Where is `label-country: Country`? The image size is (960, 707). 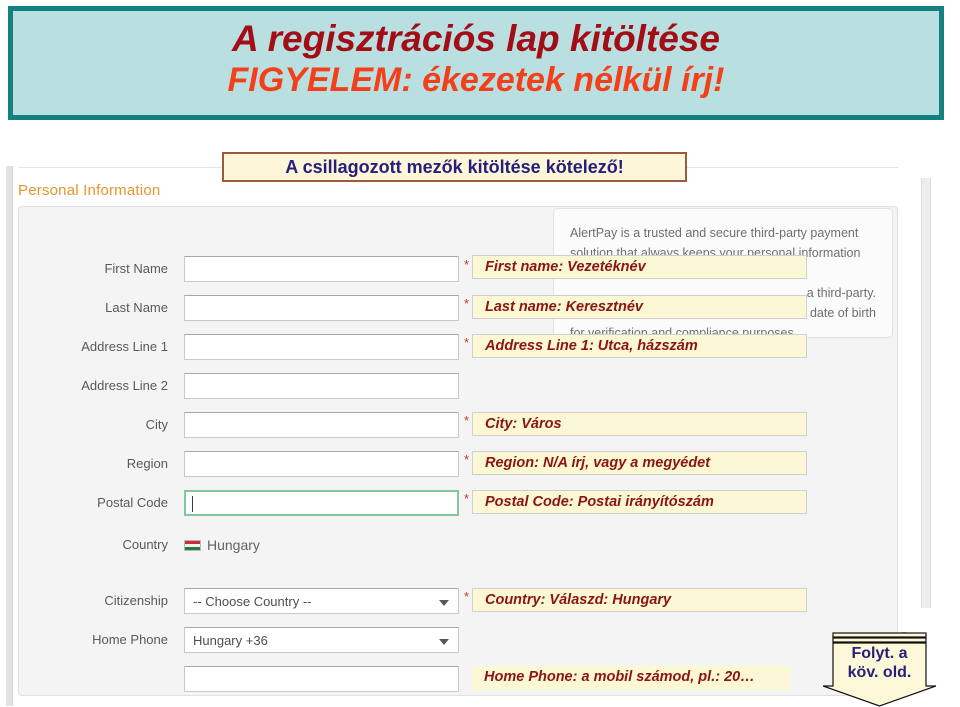 label-country: Country is located at coordinates (145, 544).